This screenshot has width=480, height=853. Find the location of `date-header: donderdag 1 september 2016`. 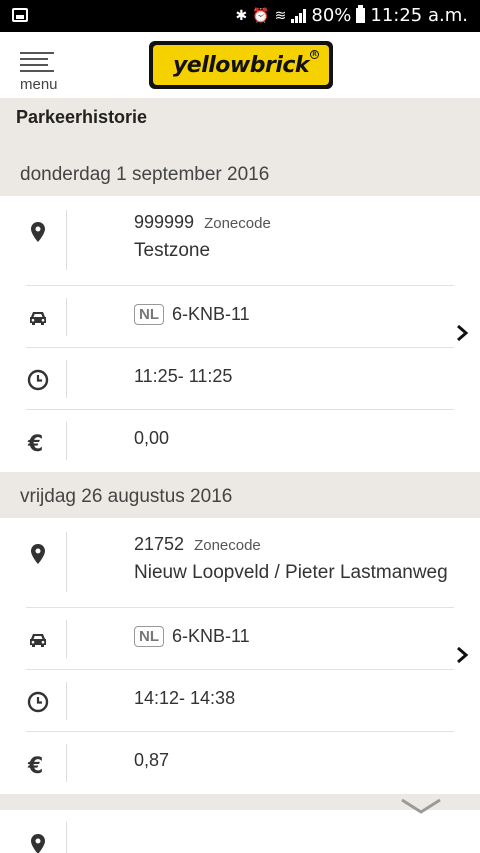

date-header: donderdag 1 september 2016 is located at coordinates (240, 176).